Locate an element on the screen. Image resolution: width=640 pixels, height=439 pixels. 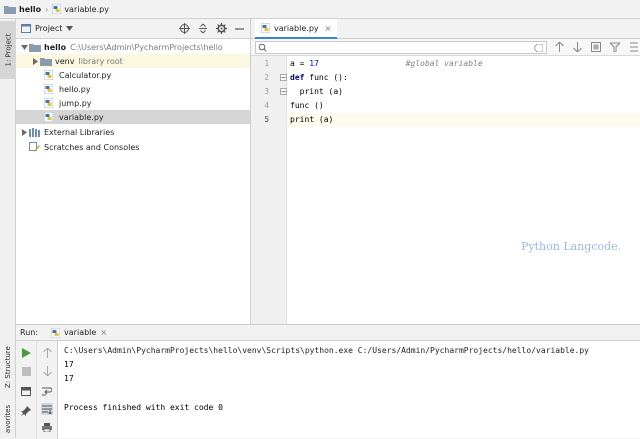
left-tool-stripe: 1: Project Z: Structure avorites is located at coordinates (8, 228).